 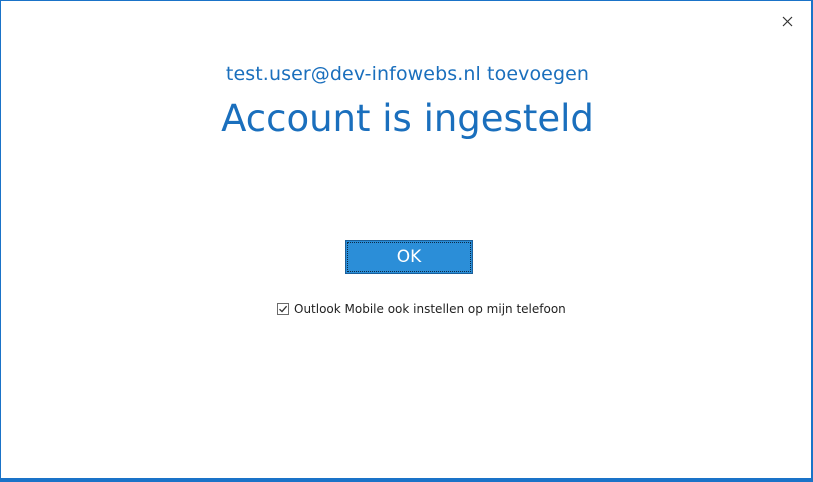 I want to click on close-icon, so click(x=787, y=21).